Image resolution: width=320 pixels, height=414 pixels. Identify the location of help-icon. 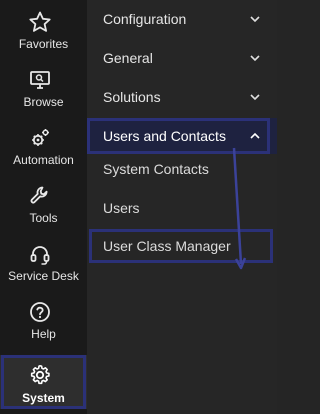
(40, 312).